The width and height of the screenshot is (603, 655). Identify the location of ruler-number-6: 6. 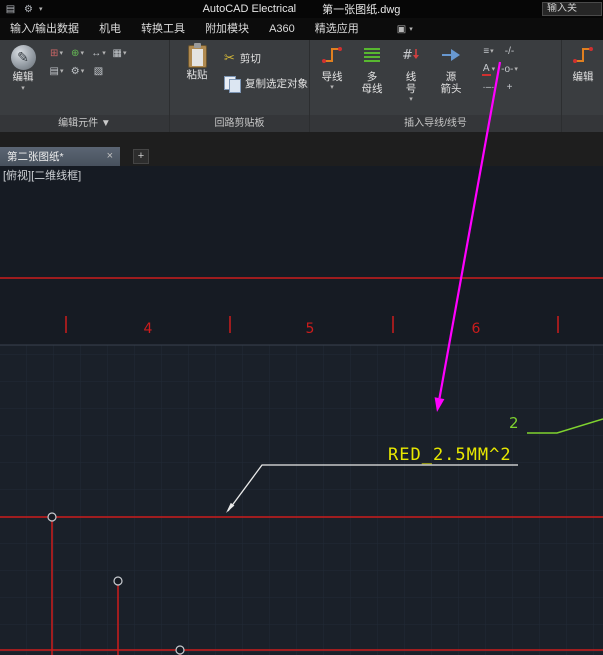
(476, 329).